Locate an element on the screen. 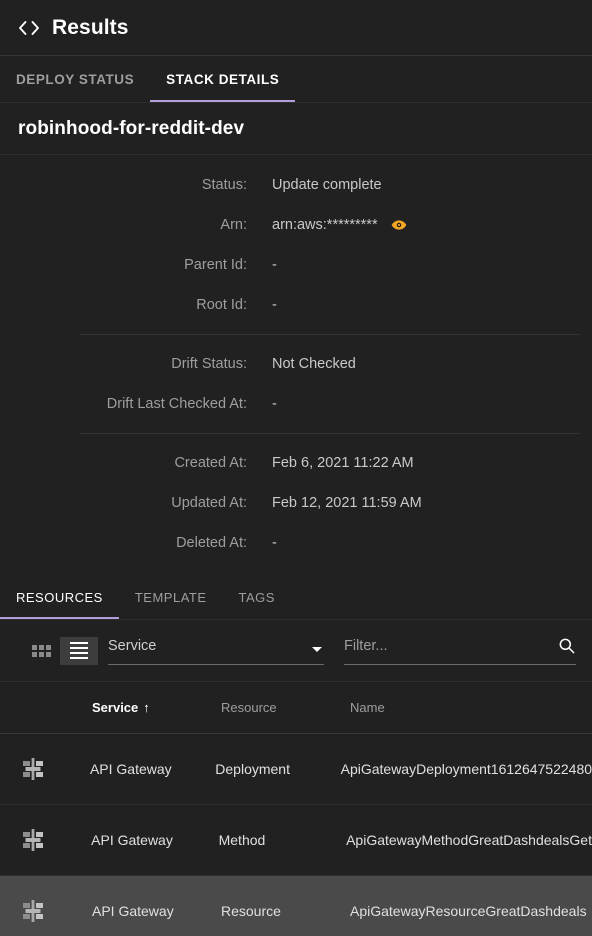 This screenshot has height=936, width=592. main-tab-bar: DEPLOY STATUS STACK DETAILS is located at coordinates (296, 79).